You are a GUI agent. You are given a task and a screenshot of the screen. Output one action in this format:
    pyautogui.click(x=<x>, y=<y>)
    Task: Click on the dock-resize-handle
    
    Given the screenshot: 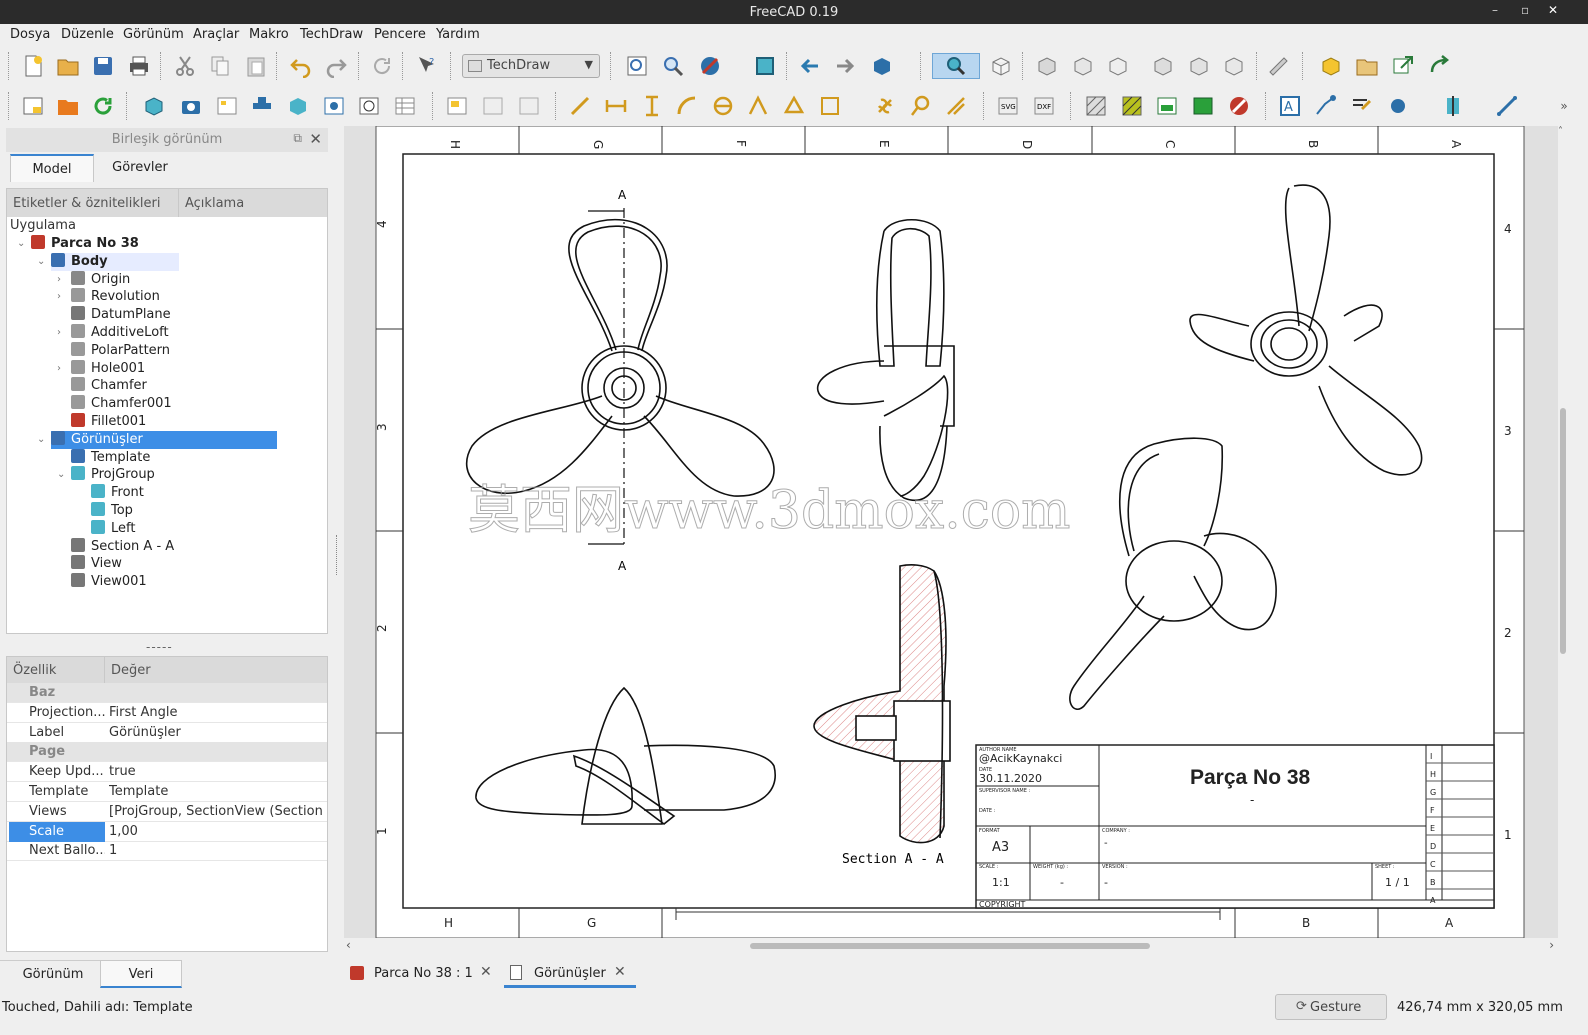 What is the action you would take?
    pyautogui.click(x=337, y=555)
    